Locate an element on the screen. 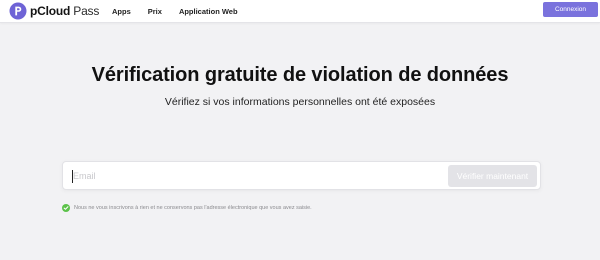  nav-item-application-web: Application Web is located at coordinates (208, 11).